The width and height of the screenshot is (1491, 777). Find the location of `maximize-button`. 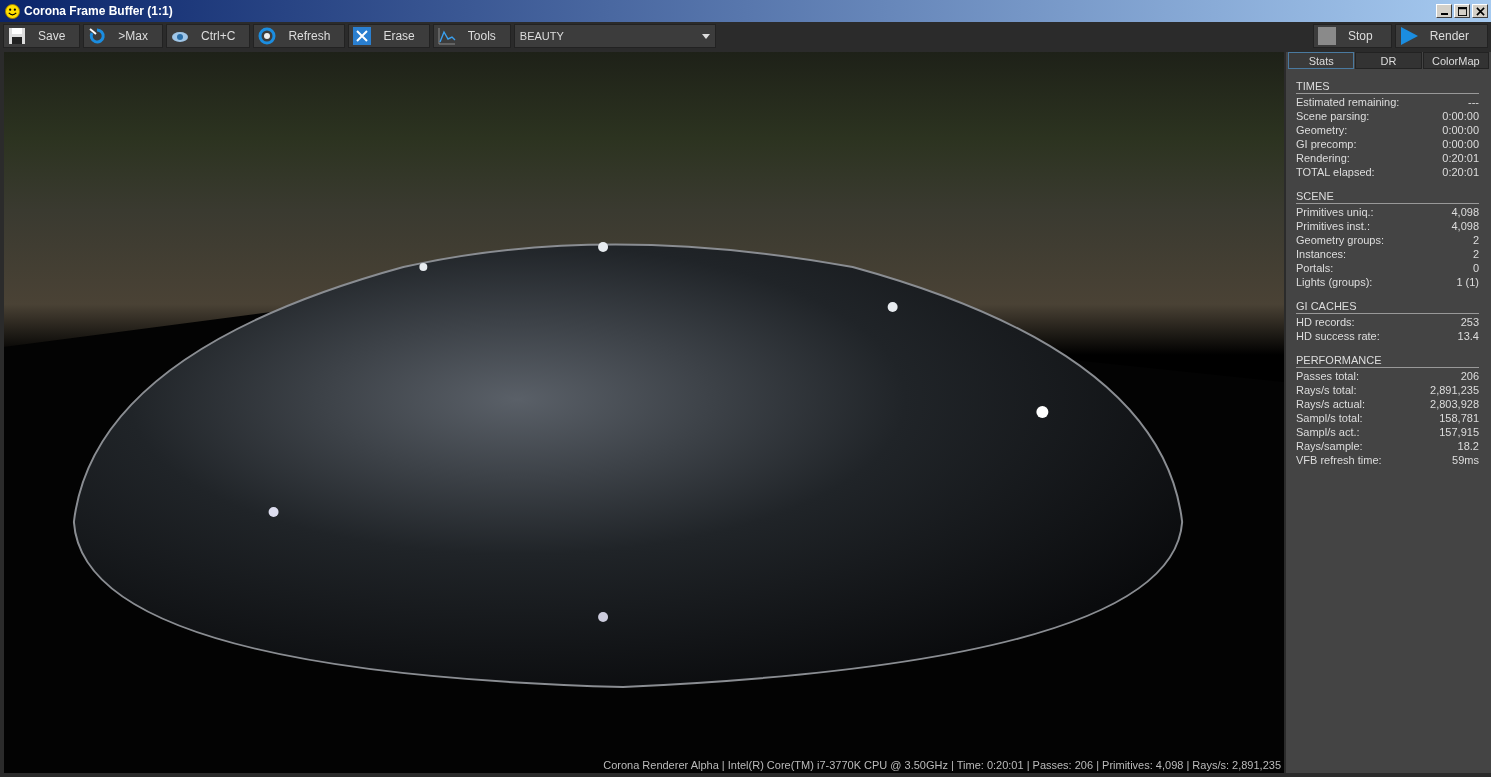

maximize-button is located at coordinates (1462, 11).